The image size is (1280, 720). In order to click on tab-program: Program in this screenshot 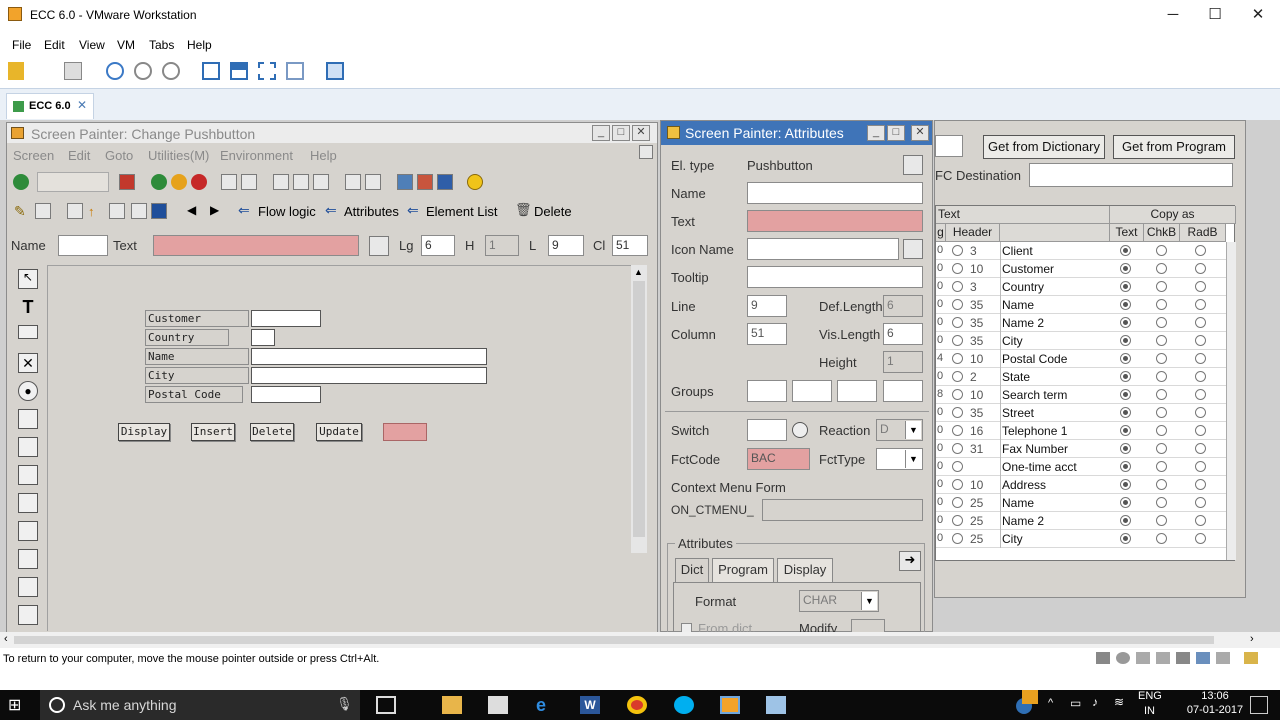, I will do `click(743, 570)`.